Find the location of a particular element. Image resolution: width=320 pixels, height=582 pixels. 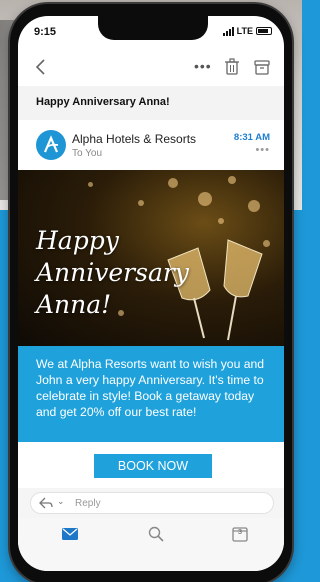

avatar is located at coordinates (51, 145).